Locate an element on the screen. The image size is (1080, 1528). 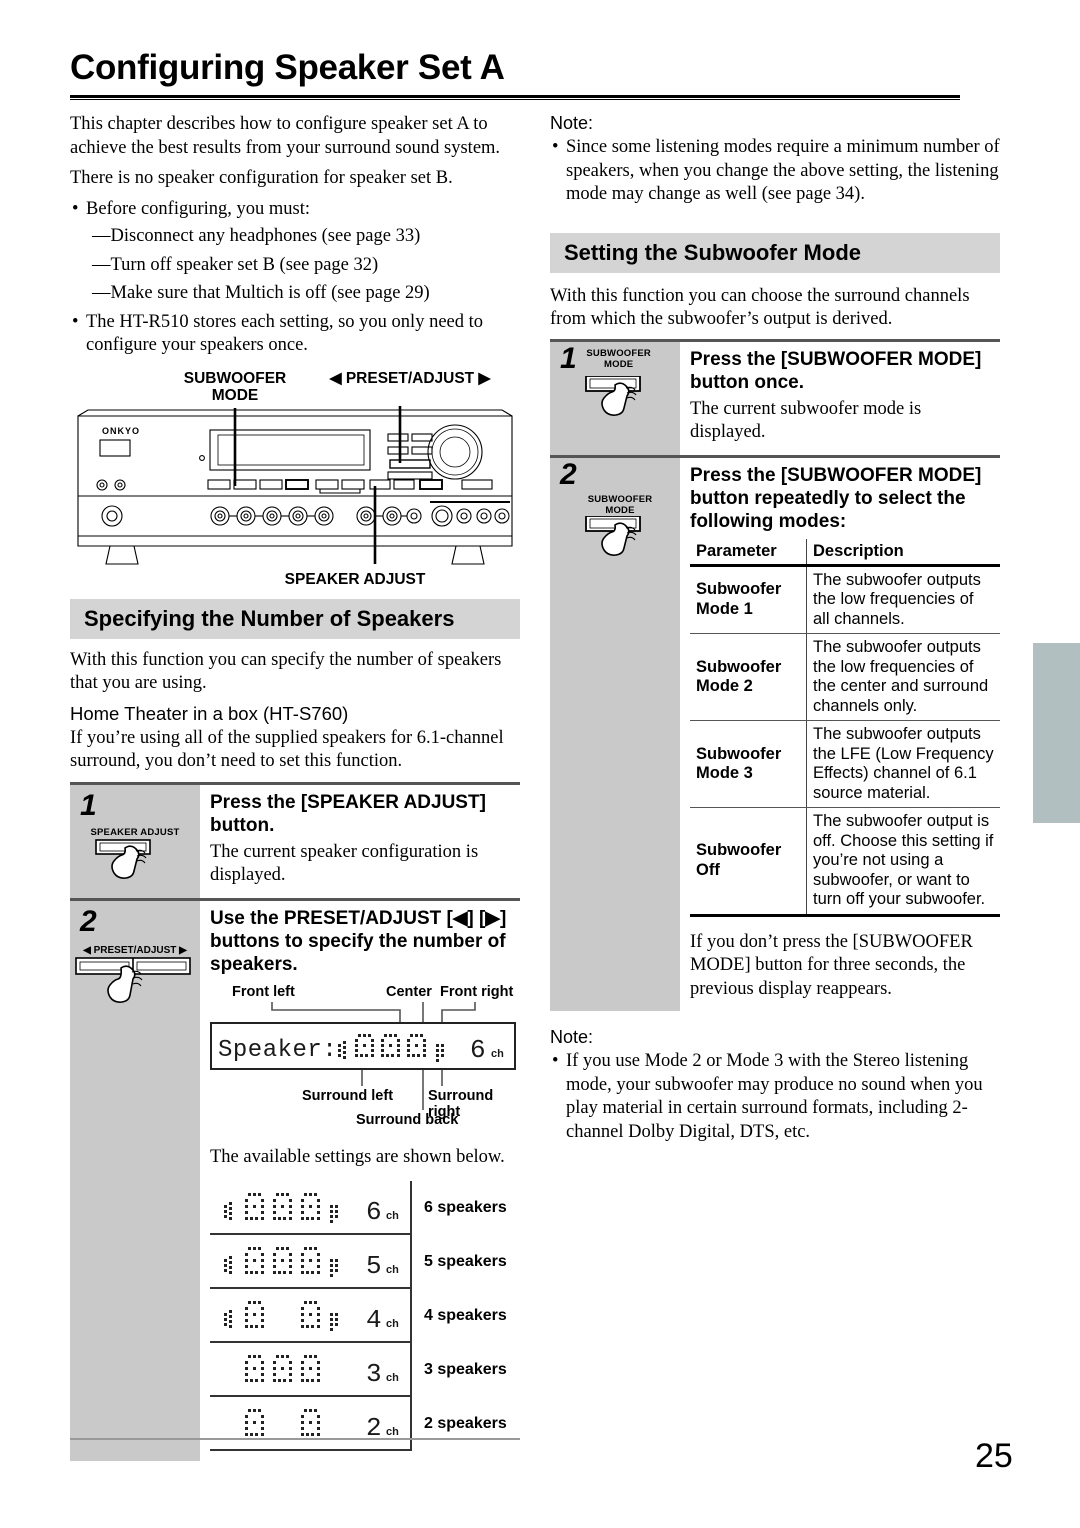
lcd-text: Speaker: is located at coordinates (277, 1050).